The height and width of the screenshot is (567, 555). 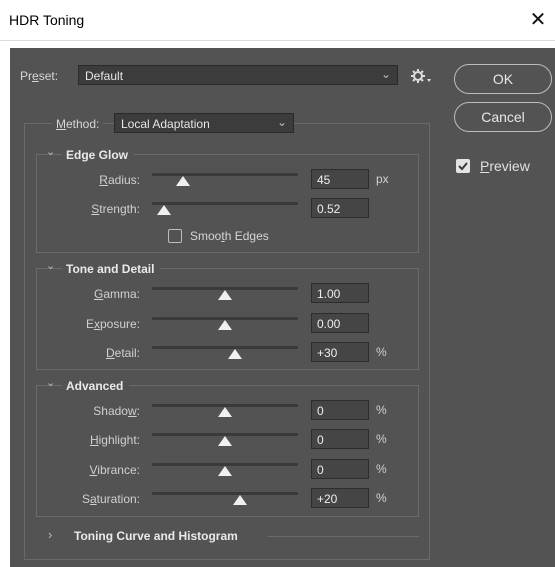 I want to click on shadow-label: Shadow:, so click(x=116, y=411).